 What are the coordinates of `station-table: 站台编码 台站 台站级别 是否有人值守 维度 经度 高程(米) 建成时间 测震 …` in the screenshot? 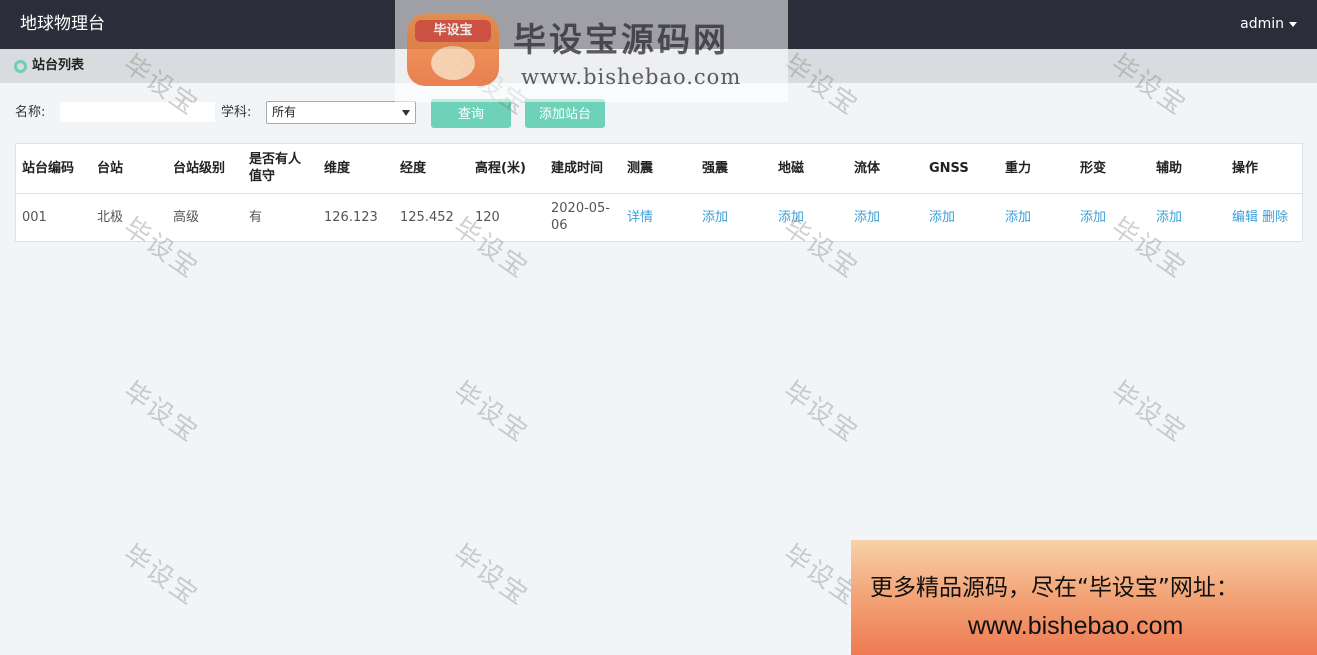 It's located at (659, 192).